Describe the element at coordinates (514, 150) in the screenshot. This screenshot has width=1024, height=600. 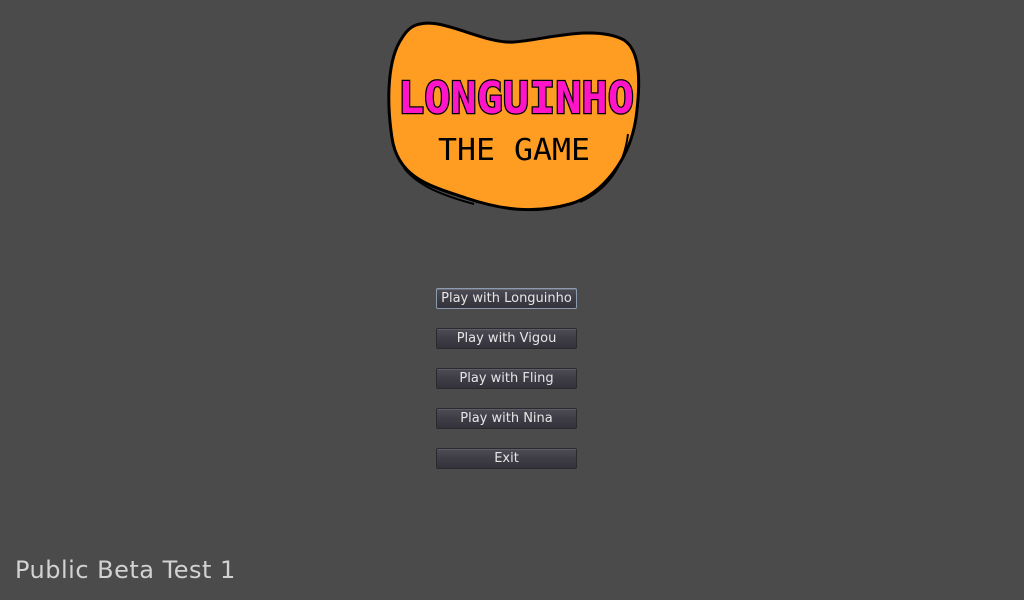
I see `logo-subtitle: THE GAME` at that location.